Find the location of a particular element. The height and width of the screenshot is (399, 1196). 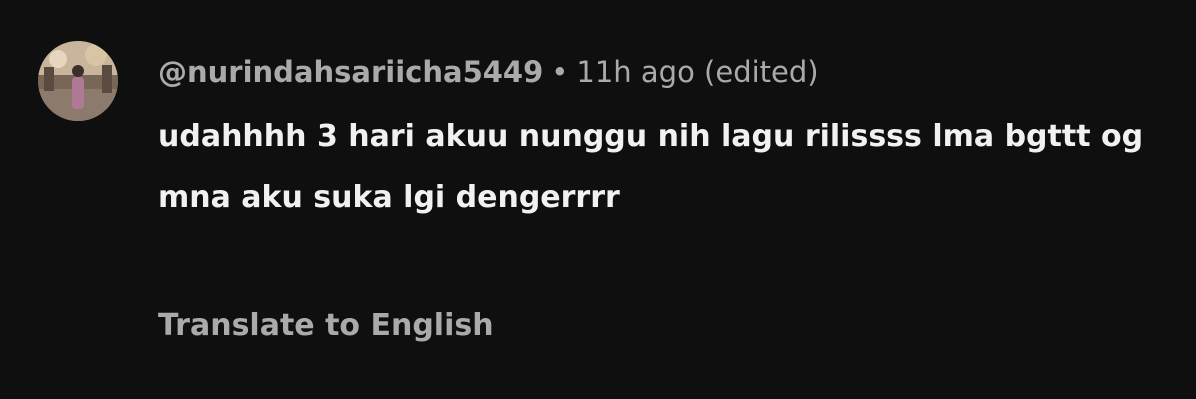

edited-label: (edited) is located at coordinates (761, 72).